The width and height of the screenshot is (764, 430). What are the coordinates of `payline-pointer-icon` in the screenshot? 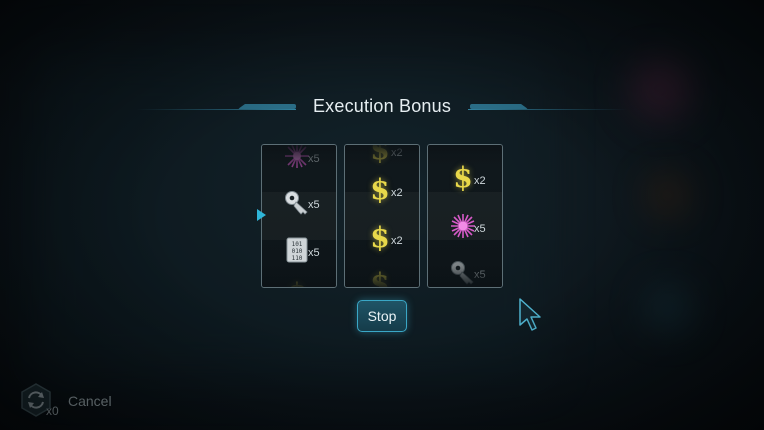 It's located at (261, 215).